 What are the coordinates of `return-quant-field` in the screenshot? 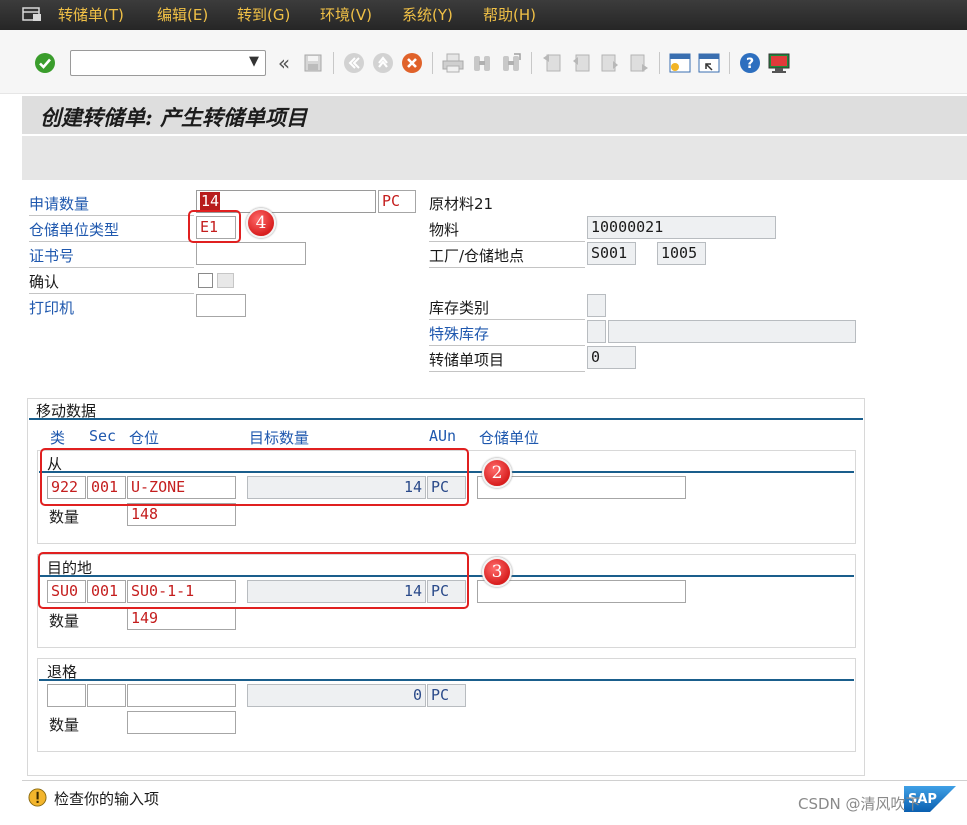 It's located at (181, 722).